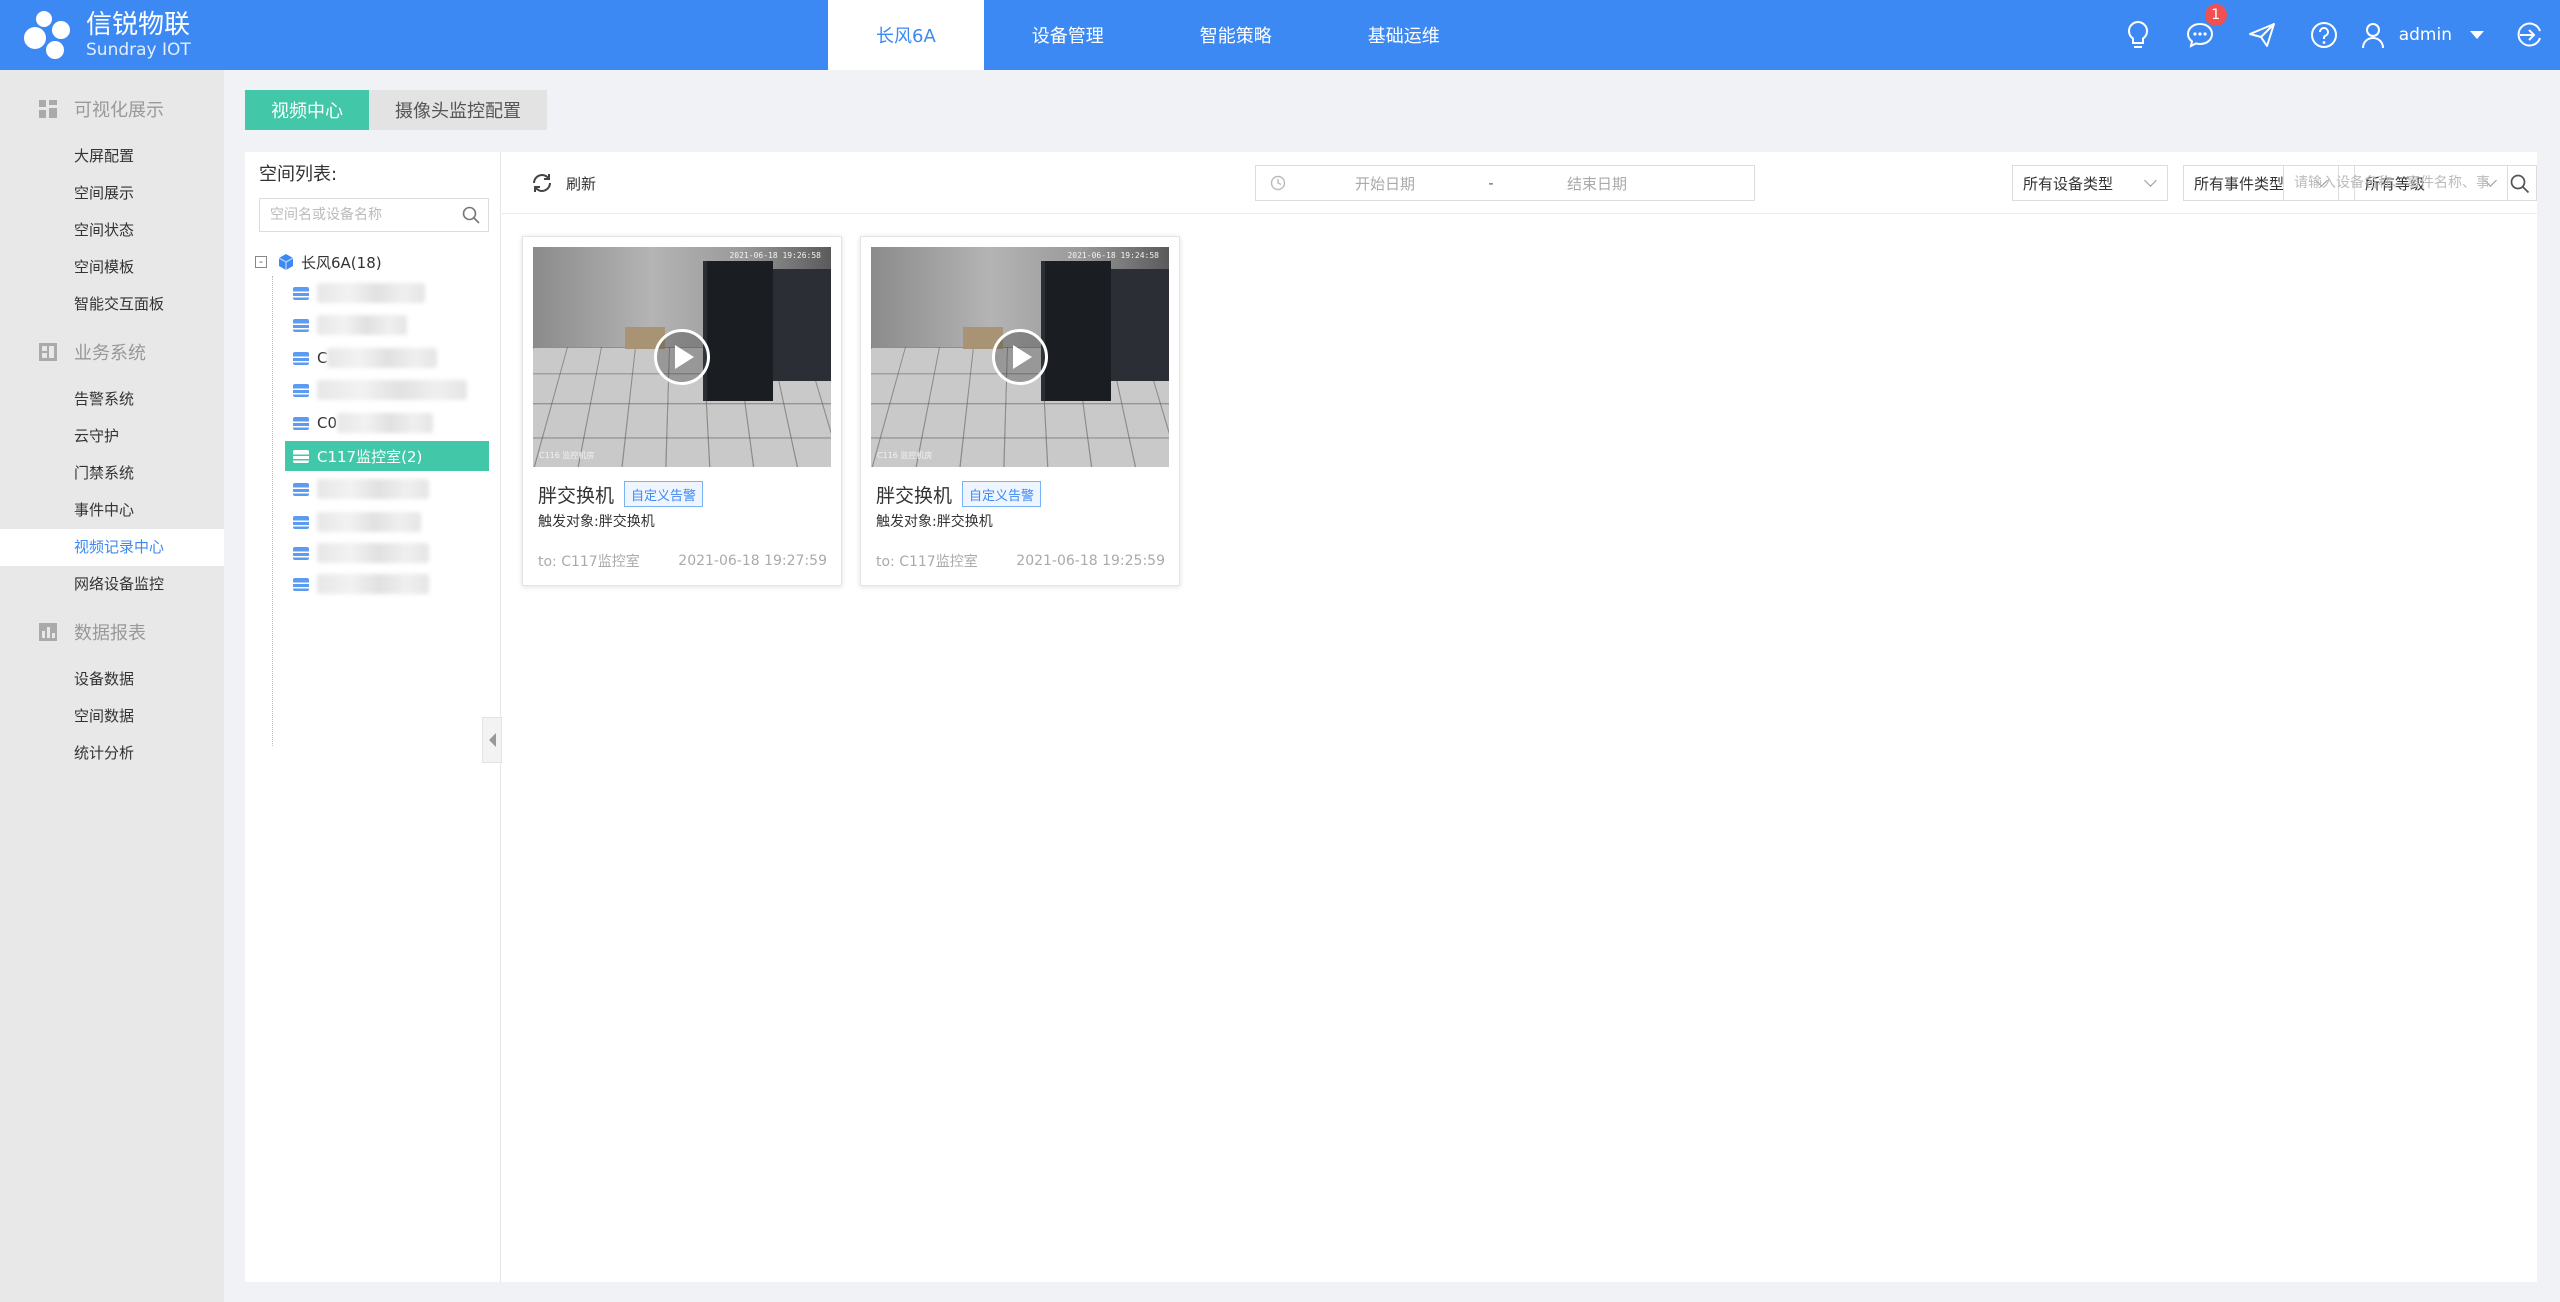  What do you see at coordinates (563, 183) in the screenshot?
I see `refresh-button: 刷新` at bounding box center [563, 183].